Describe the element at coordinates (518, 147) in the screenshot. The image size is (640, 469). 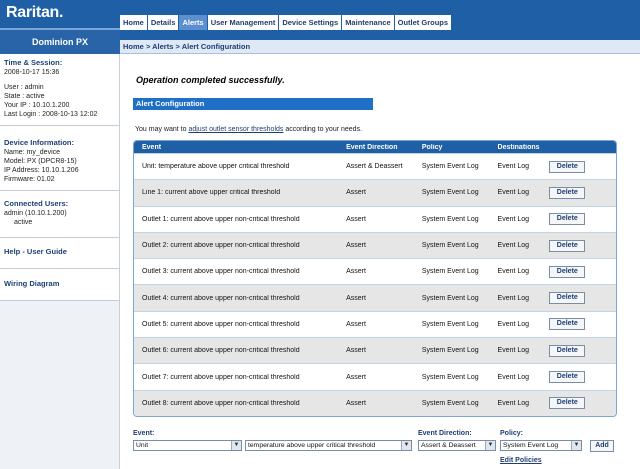
I see `column-header-destinations: Destinations` at that location.